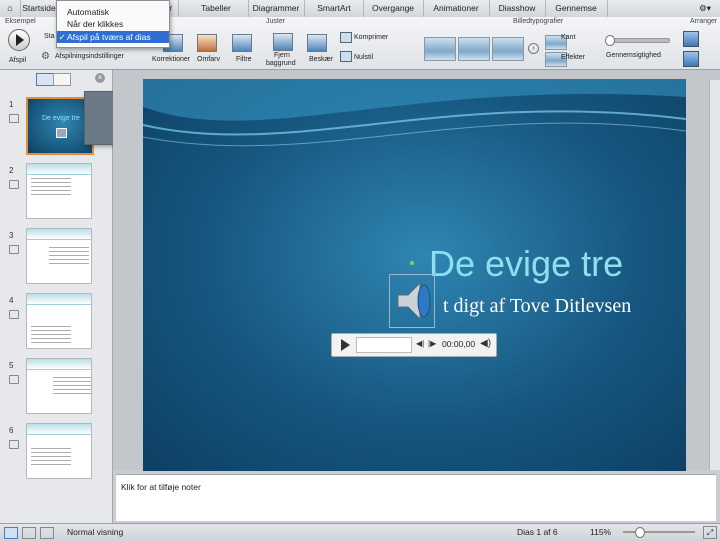  What do you see at coordinates (526, 264) in the screenshot?
I see `slide-title: De evige tre` at bounding box center [526, 264].